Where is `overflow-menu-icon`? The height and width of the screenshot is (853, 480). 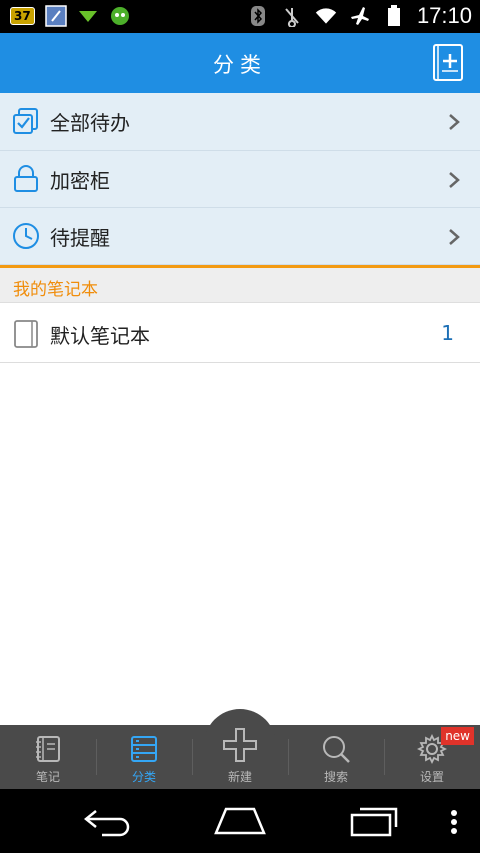 overflow-menu-icon is located at coordinates (454, 822).